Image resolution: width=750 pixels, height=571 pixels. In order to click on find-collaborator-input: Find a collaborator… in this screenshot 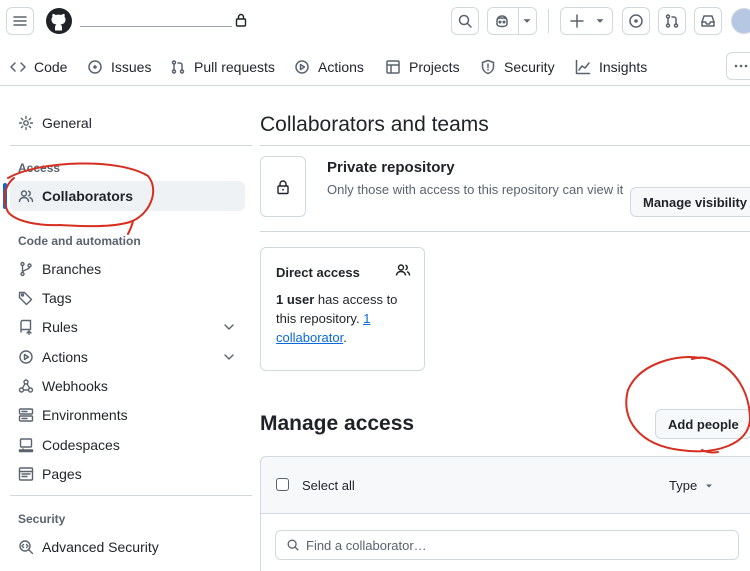, I will do `click(507, 545)`.